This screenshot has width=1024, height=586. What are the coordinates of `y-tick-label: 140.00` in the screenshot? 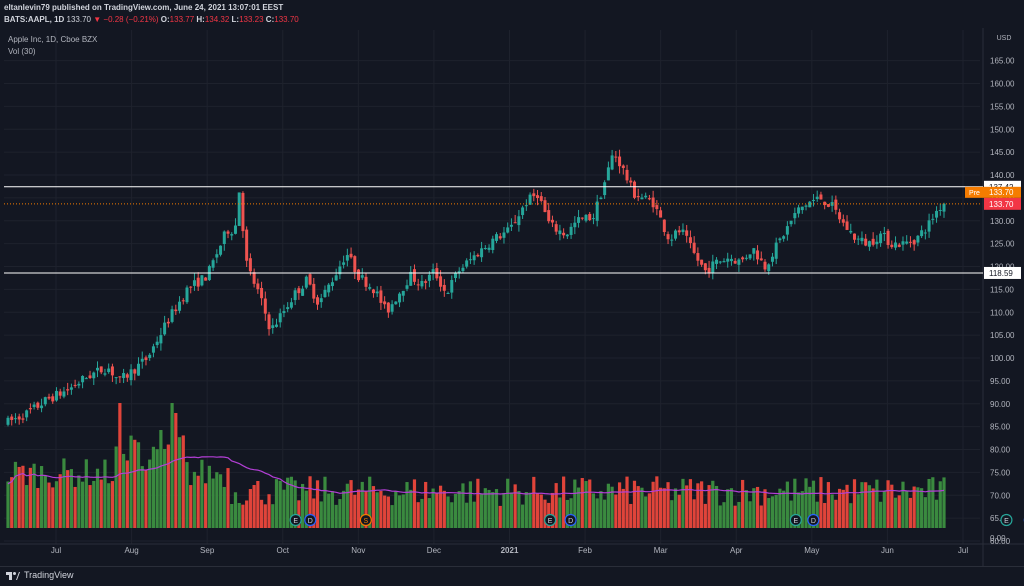 It's located at (1002, 175).